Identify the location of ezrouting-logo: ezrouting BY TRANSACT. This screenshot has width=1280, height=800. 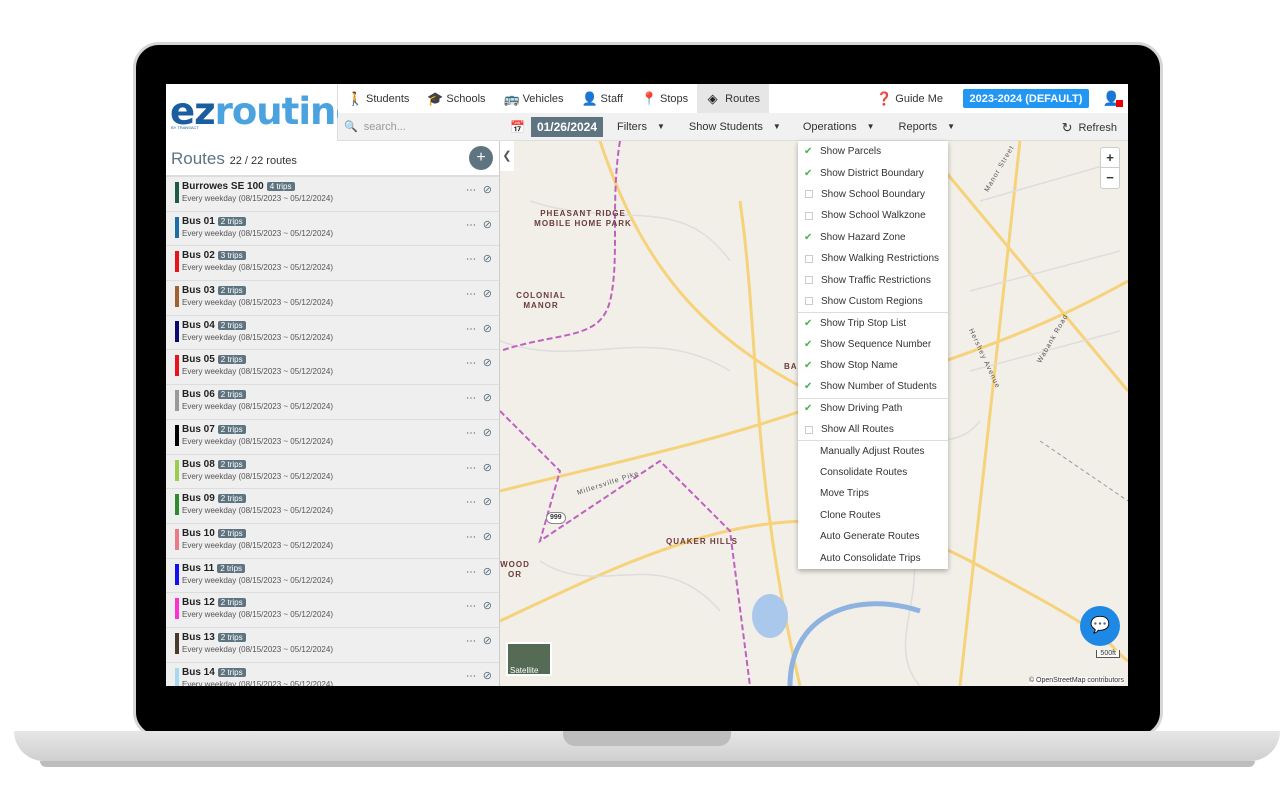
(264, 112).